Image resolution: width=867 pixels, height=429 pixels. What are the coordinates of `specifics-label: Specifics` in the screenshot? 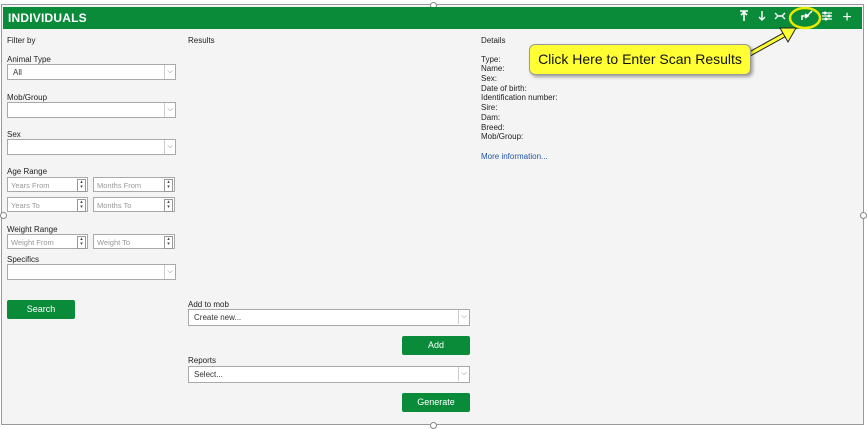 It's located at (23, 259).